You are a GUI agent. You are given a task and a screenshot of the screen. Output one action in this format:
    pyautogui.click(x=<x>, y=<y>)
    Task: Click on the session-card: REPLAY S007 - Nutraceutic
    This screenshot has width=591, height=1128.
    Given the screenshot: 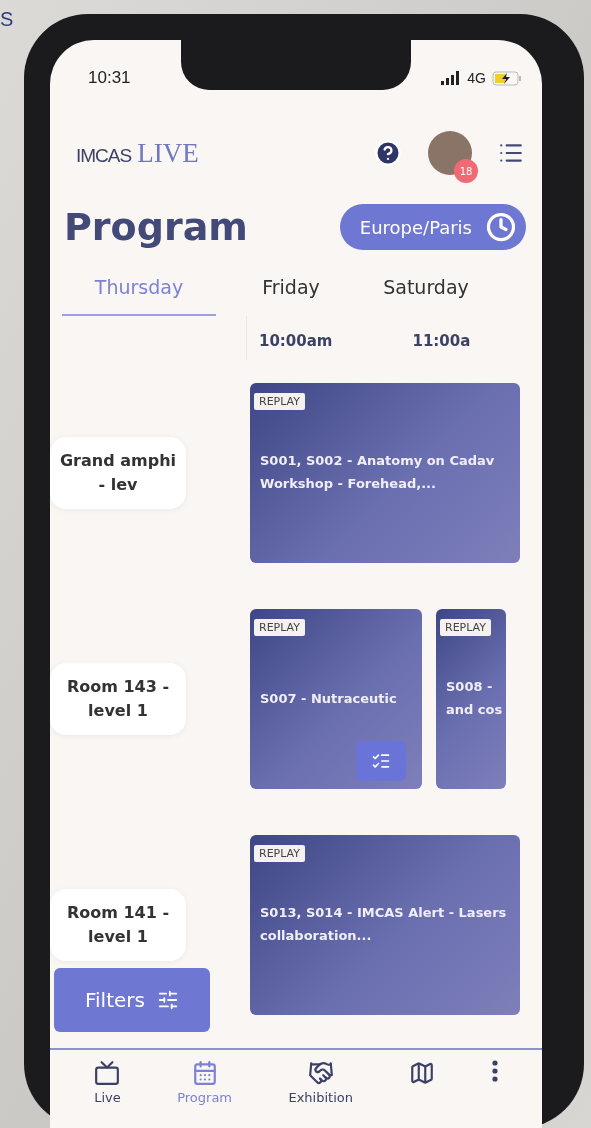 What is the action you would take?
    pyautogui.click(x=336, y=699)
    